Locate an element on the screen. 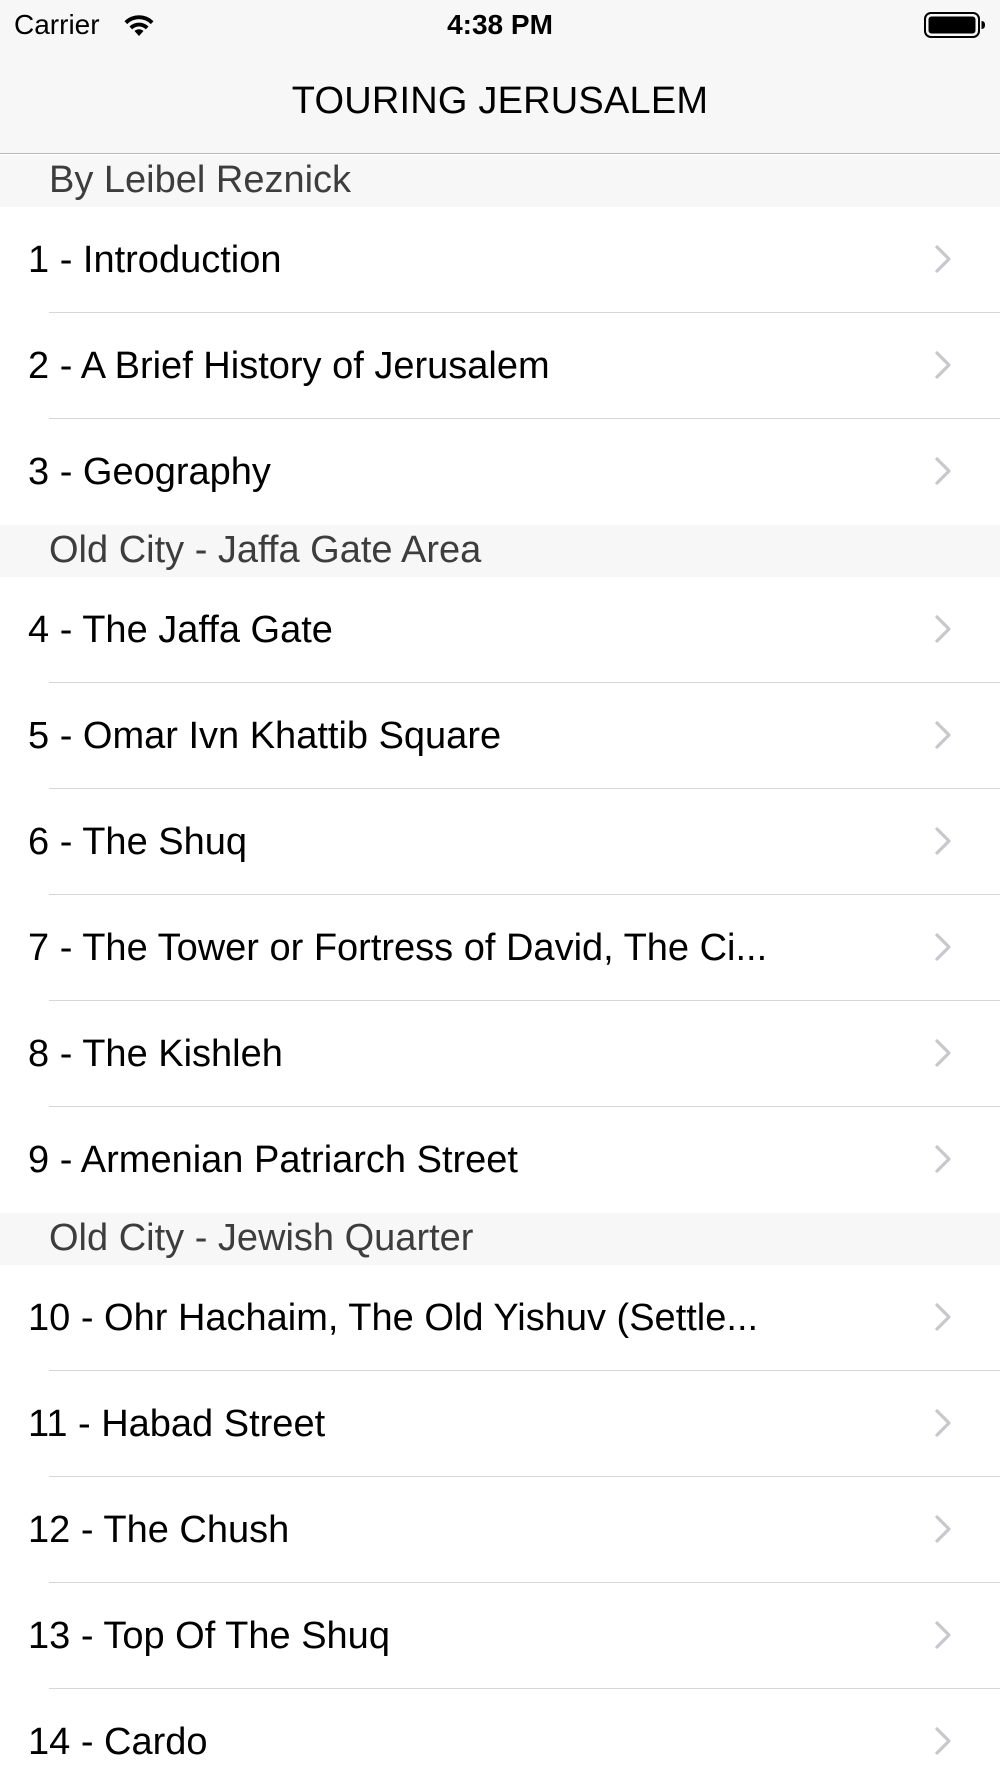 The image size is (1000, 1778). status-bar: Carrier 4:38 PM is located at coordinates (500, 25).